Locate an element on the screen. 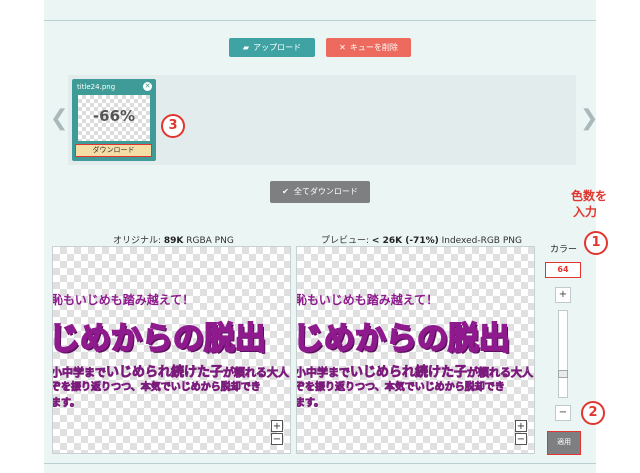  chevron-right-icon: ❯ is located at coordinates (589, 119).